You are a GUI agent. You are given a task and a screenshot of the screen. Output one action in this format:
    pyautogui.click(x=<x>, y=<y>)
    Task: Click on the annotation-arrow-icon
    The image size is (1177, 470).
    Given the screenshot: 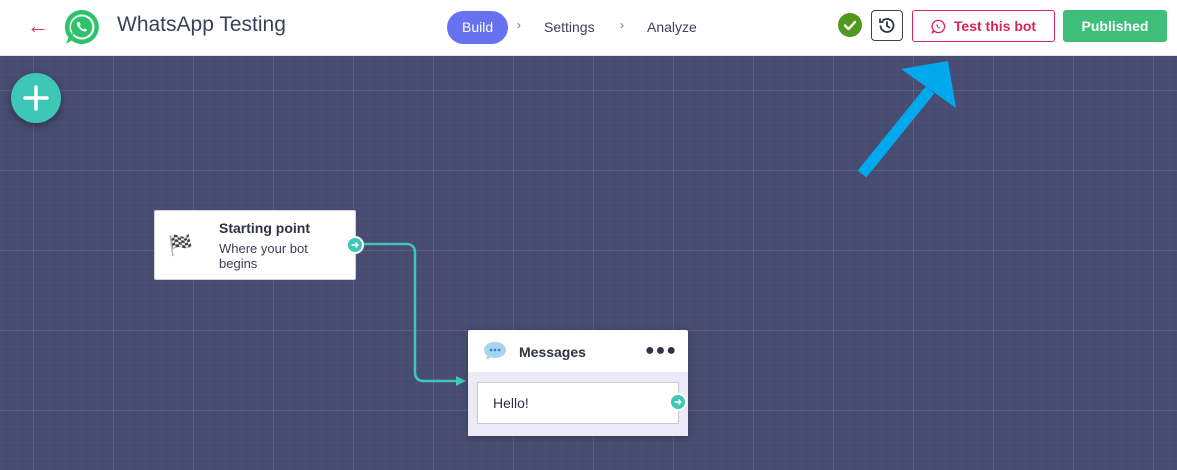 What is the action you would take?
    pyautogui.click(x=906, y=119)
    